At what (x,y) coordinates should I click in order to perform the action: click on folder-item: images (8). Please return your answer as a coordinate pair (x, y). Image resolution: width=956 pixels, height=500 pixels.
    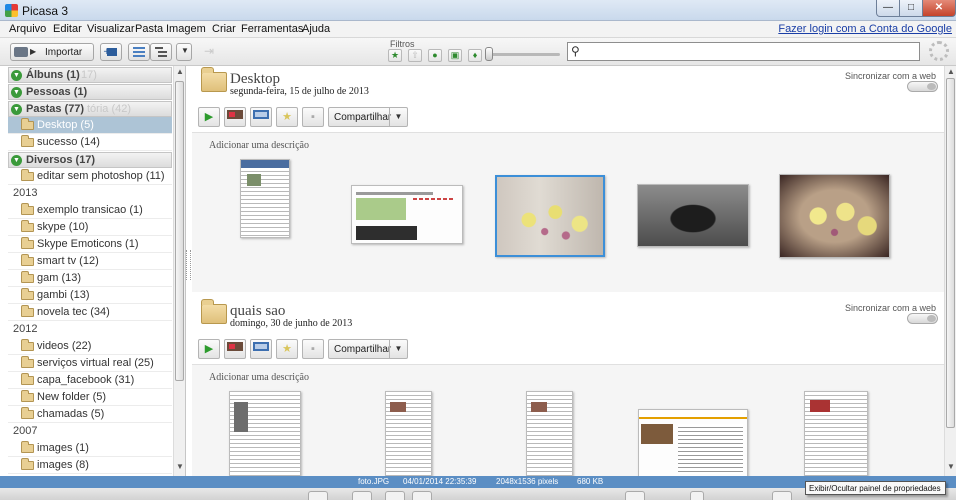
    Looking at the image, I should click on (90, 465).